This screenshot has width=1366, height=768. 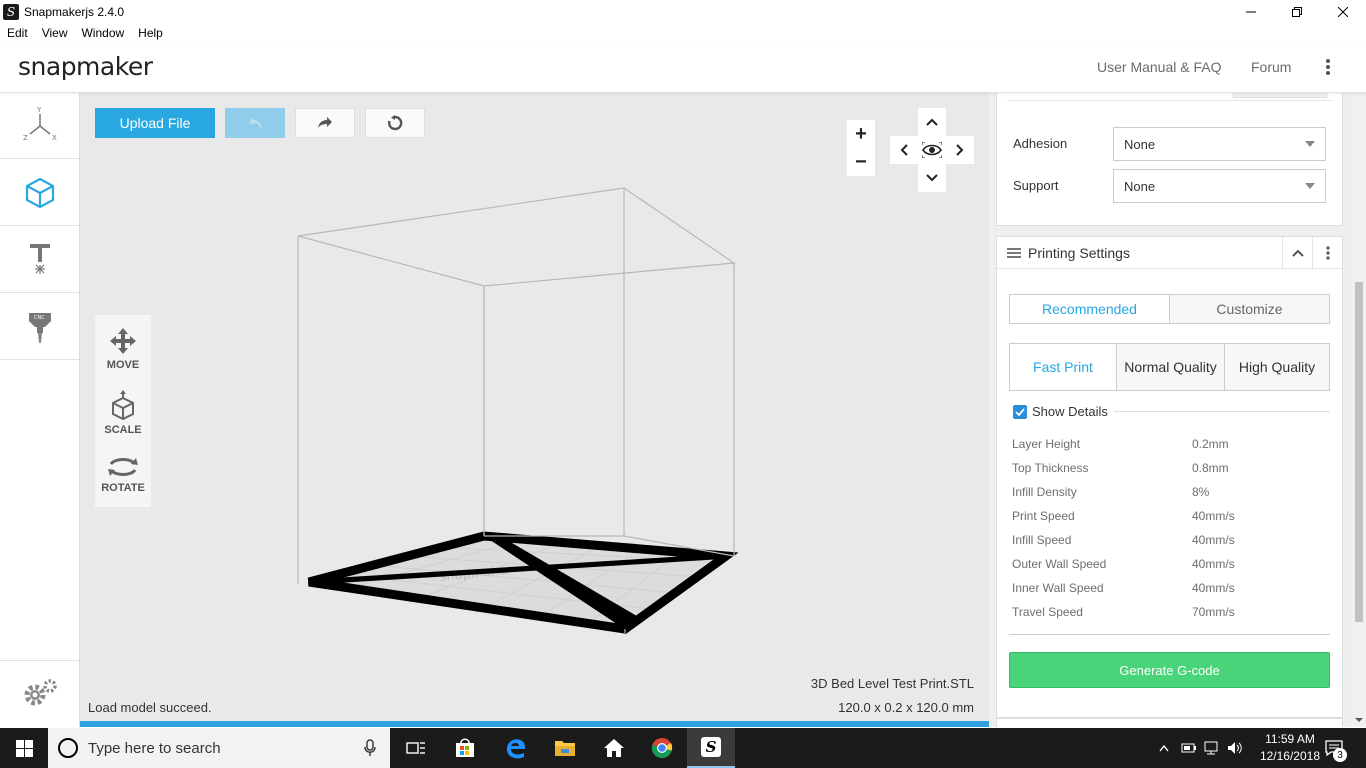 I want to click on refresh-icon, so click(x=395, y=123).